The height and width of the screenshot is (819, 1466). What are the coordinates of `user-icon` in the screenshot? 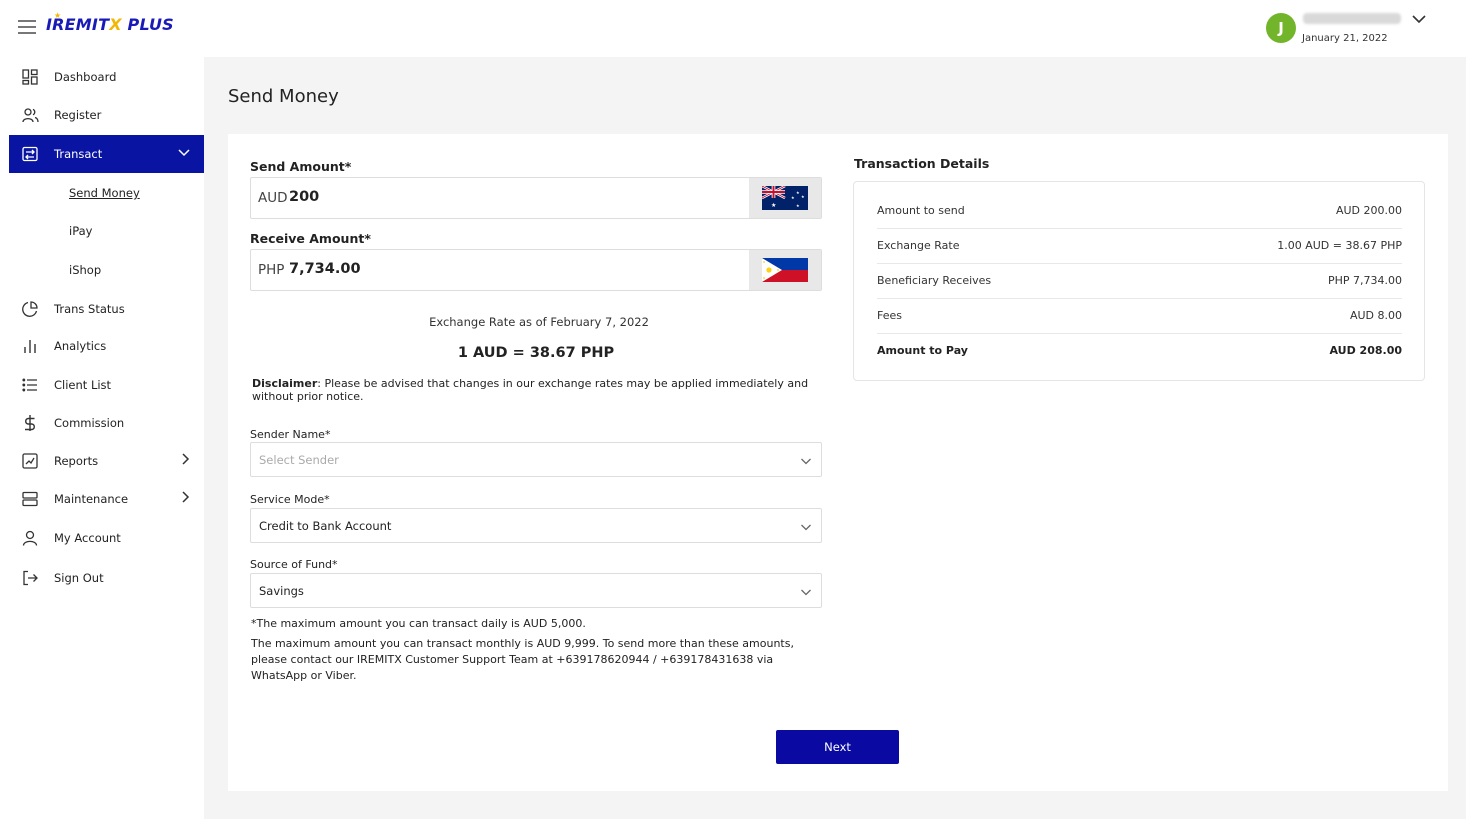 It's located at (30, 538).